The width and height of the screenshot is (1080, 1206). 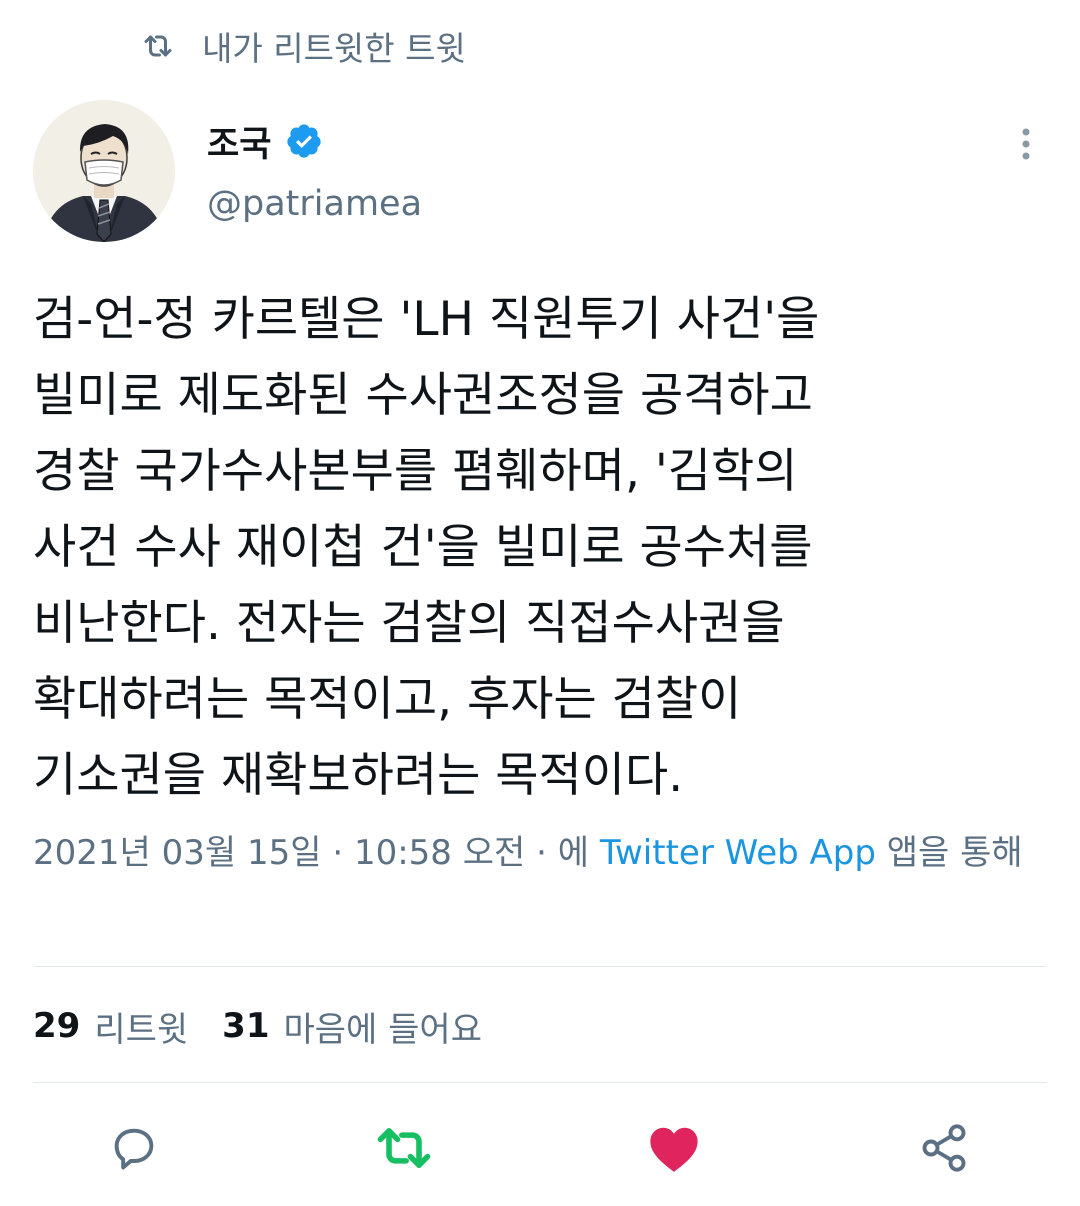 What do you see at coordinates (383, 1029) in the screenshot?
I see `likes-label: 마음에 들어요` at bounding box center [383, 1029].